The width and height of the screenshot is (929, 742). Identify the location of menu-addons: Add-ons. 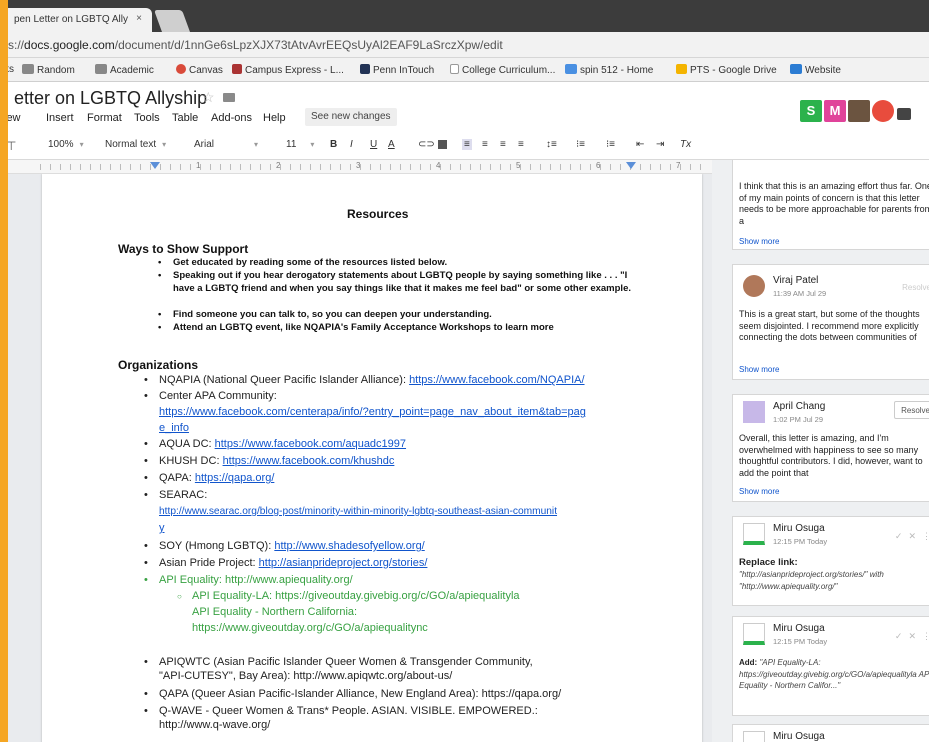
(231, 118).